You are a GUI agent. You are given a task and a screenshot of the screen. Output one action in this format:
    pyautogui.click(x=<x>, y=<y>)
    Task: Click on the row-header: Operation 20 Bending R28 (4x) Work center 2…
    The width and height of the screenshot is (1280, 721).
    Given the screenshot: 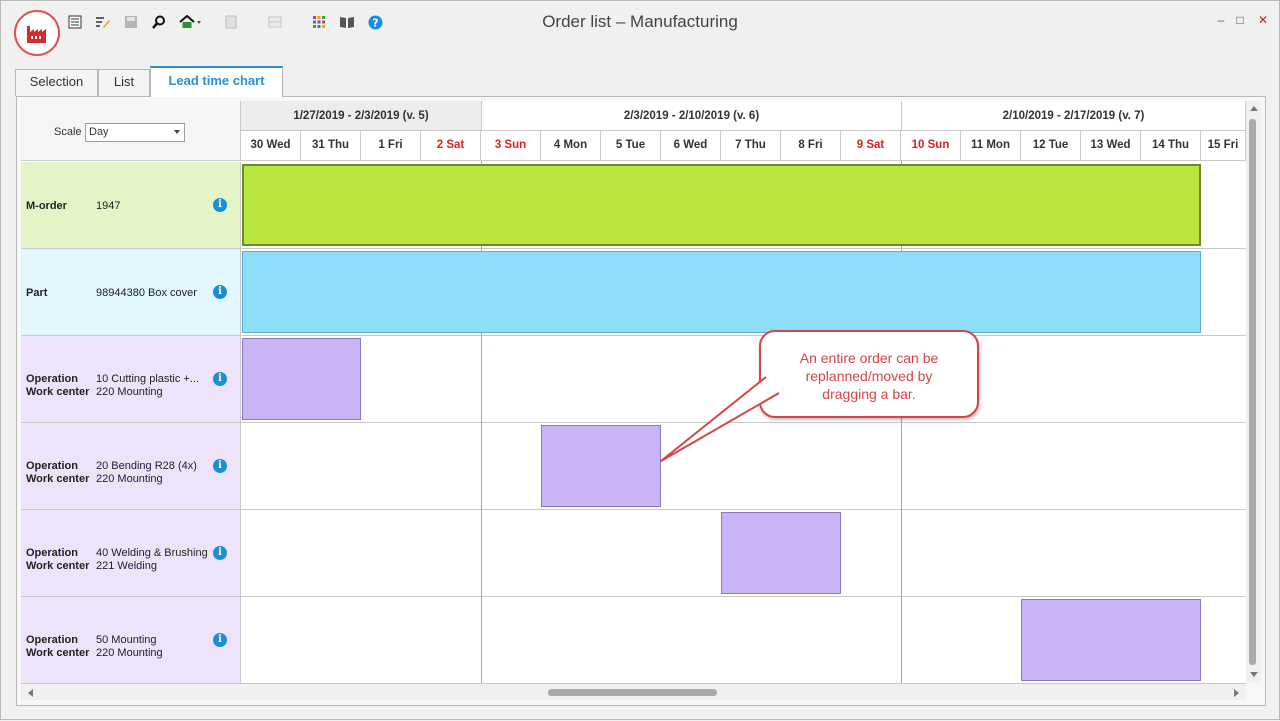 What is the action you would take?
    pyautogui.click(x=131, y=466)
    